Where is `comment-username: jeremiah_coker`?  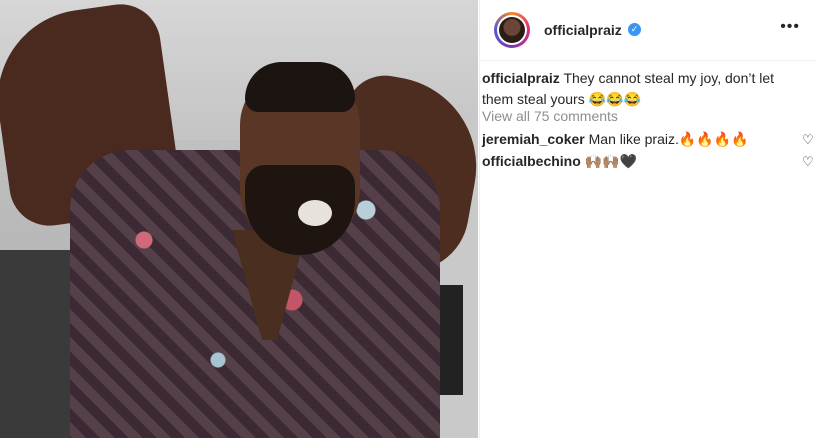 comment-username: jeremiah_coker is located at coordinates (533, 139).